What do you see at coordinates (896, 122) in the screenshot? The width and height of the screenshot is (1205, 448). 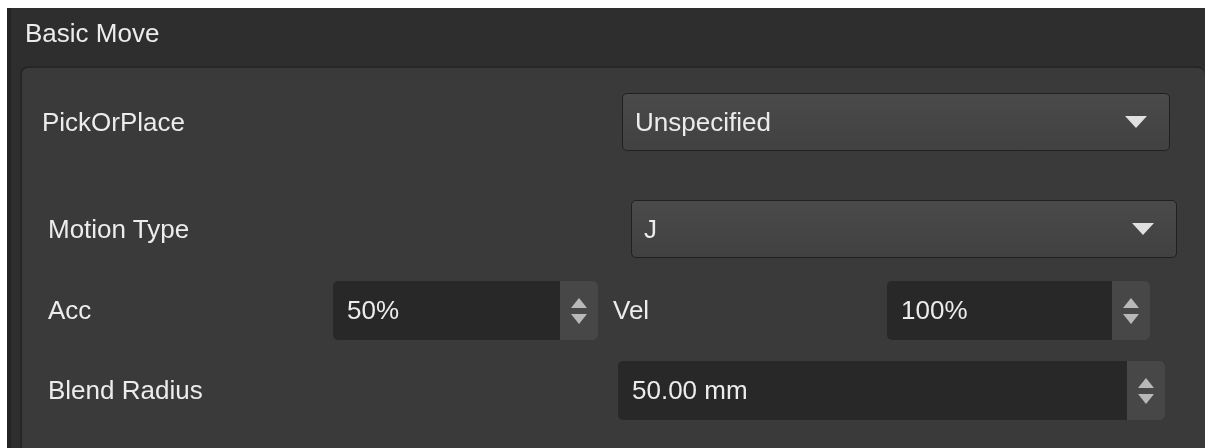 I see `dropdown: Unspecified` at bounding box center [896, 122].